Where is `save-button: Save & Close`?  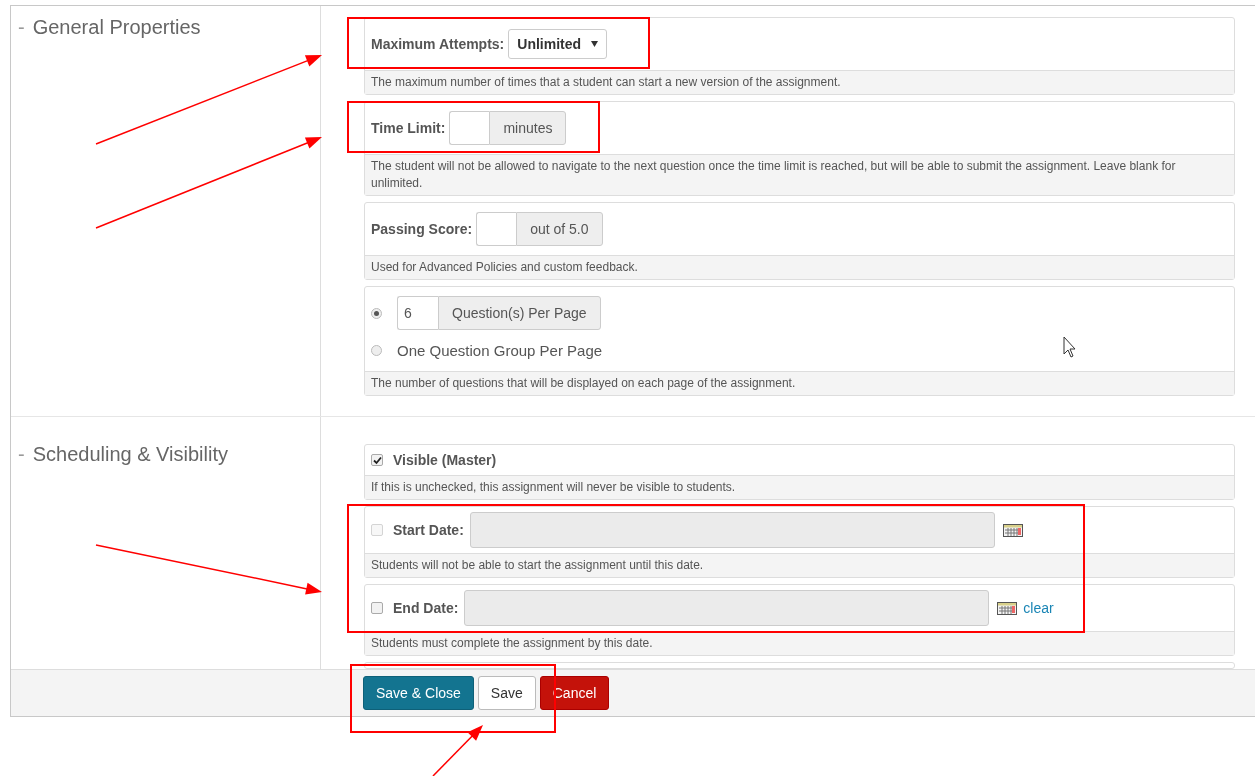
save-button: Save & Close is located at coordinates (418, 693).